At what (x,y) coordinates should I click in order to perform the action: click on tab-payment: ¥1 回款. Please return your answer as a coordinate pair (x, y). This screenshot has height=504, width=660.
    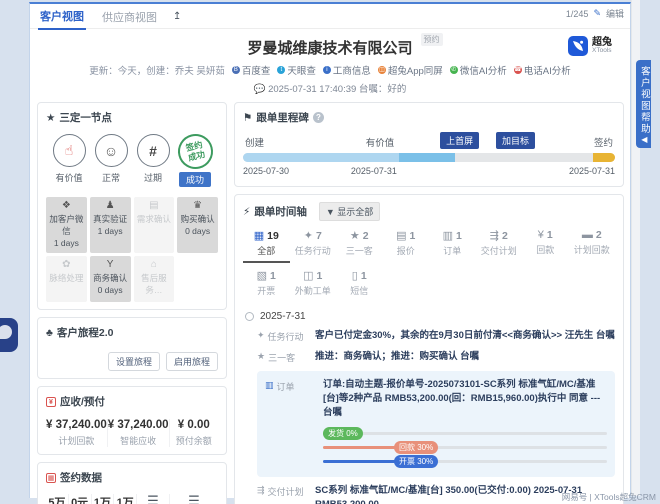
    Looking at the image, I should click on (545, 246).